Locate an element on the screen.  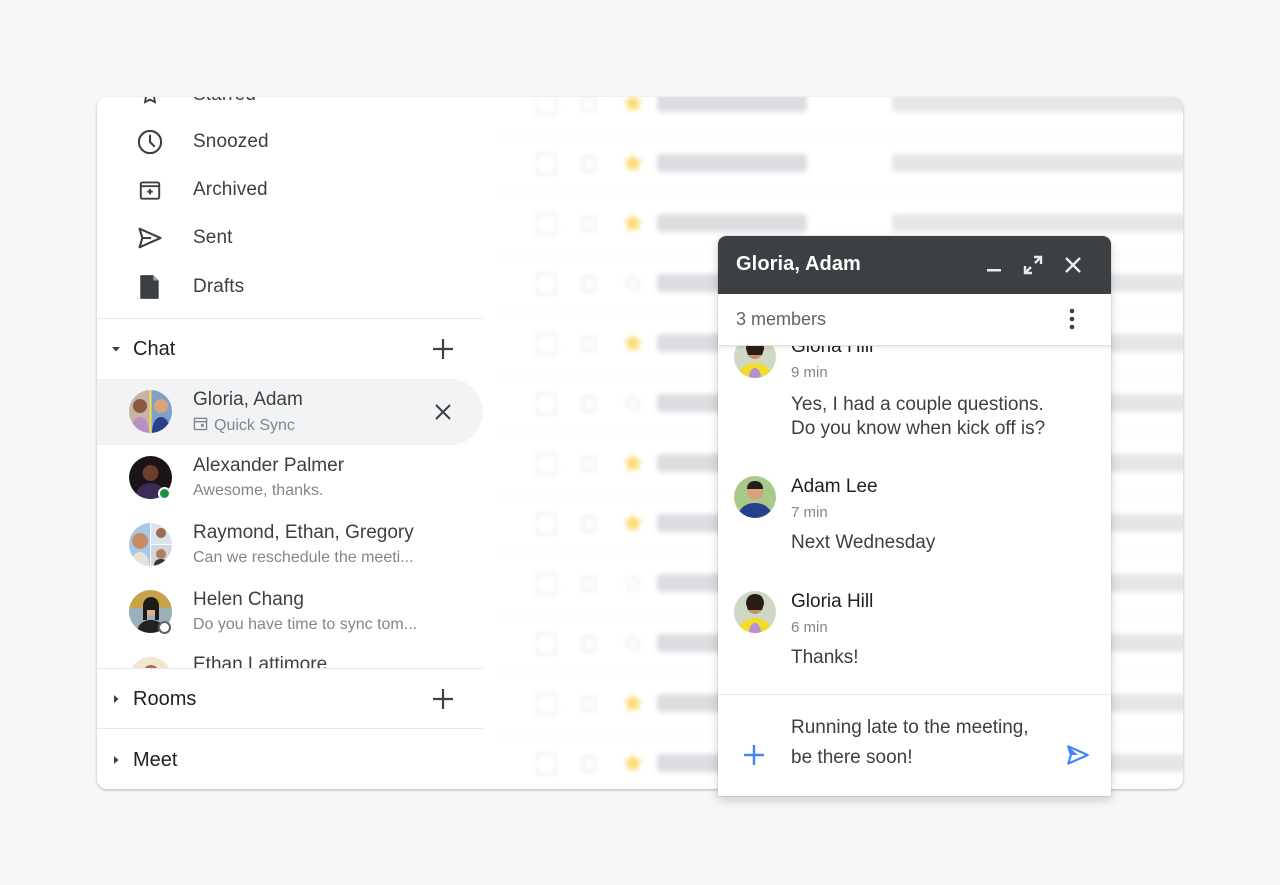
divider is located at coordinates (290, 728).